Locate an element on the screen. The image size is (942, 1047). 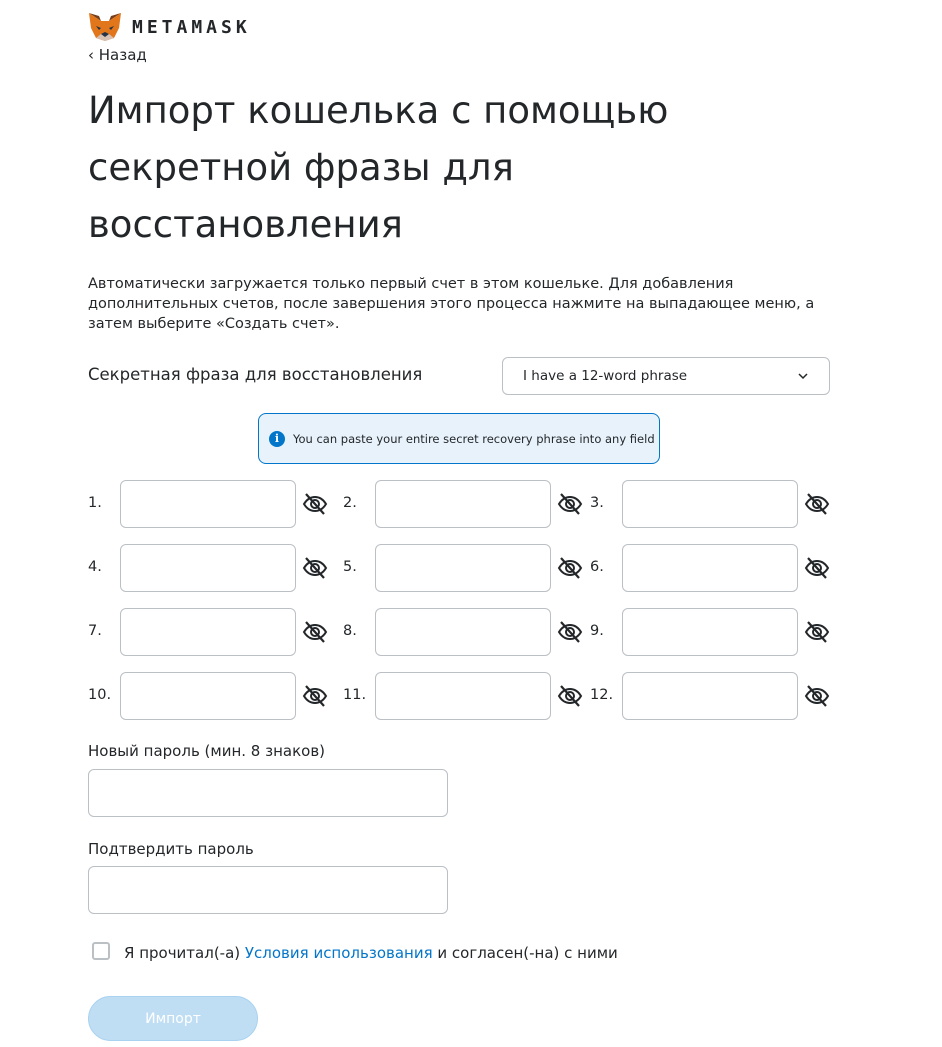
word-number: 5. is located at coordinates (350, 567).